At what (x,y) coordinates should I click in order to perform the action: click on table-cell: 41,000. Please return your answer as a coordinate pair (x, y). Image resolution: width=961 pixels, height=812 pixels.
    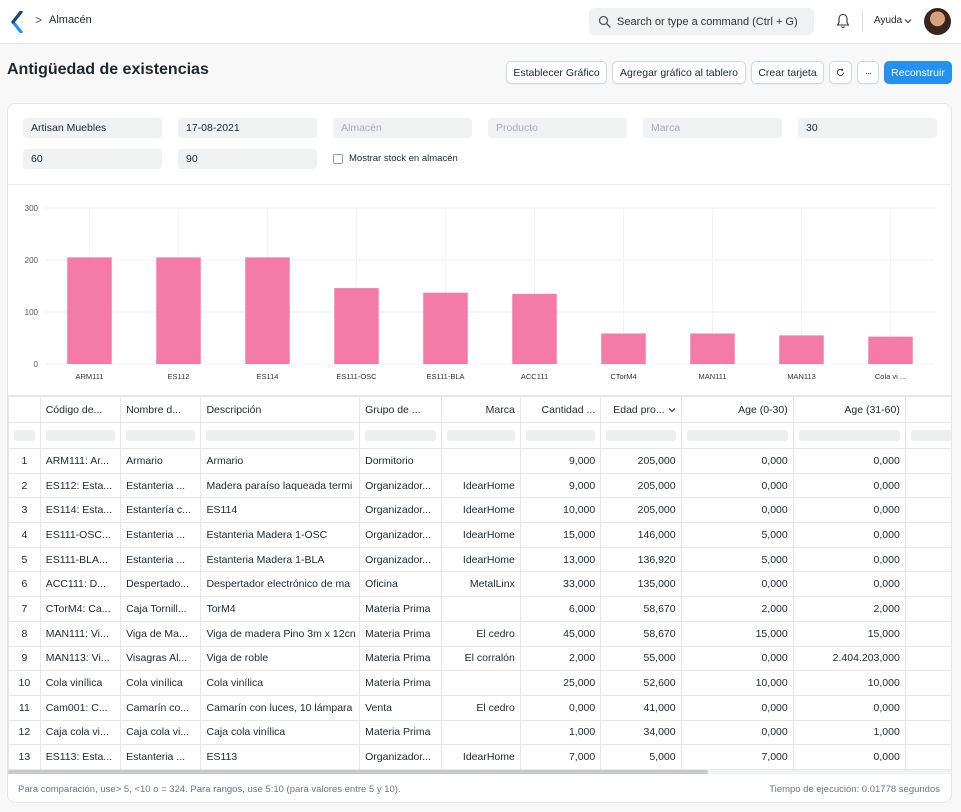
    Looking at the image, I should click on (641, 707).